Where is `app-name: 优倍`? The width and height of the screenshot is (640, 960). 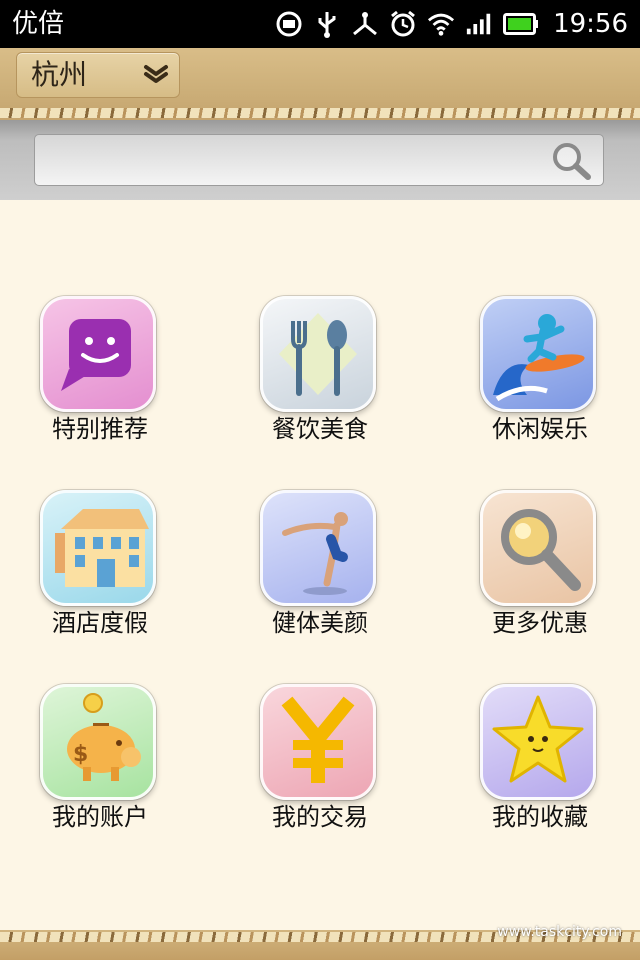
app-name: 优倍 is located at coordinates (38, 24).